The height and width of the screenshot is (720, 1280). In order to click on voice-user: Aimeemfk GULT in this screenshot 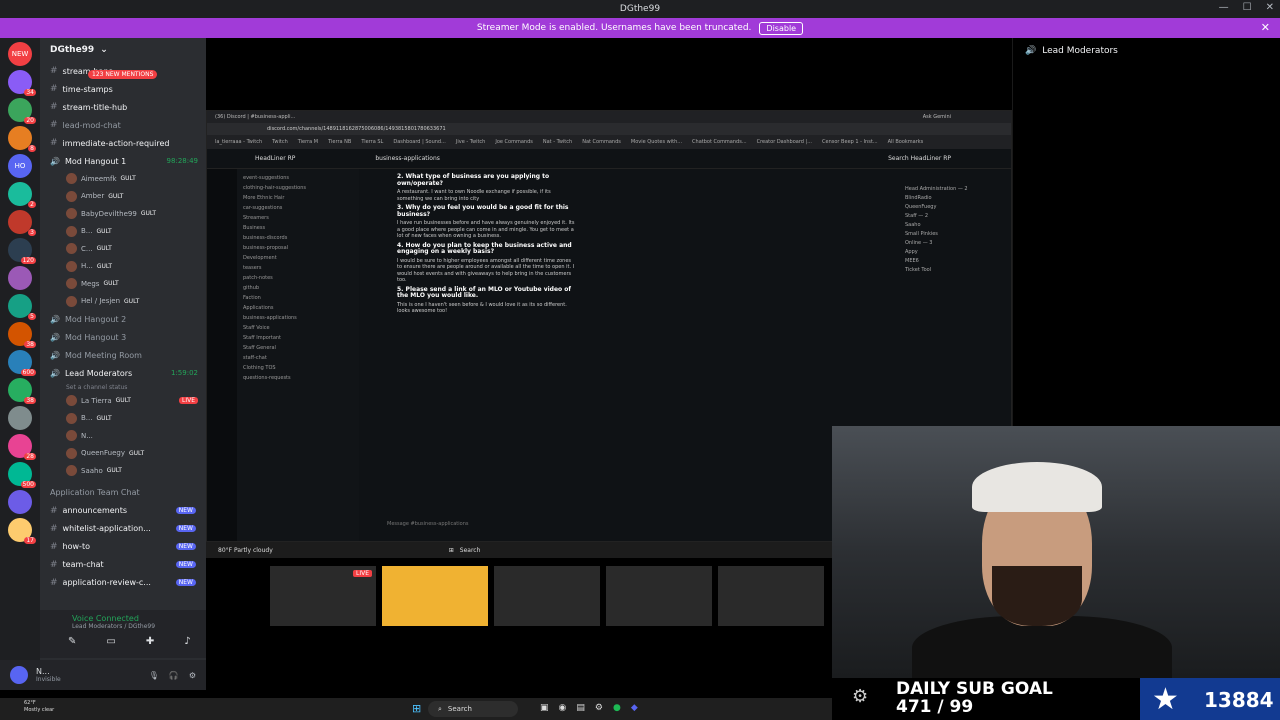, I will do `click(123, 179)`.